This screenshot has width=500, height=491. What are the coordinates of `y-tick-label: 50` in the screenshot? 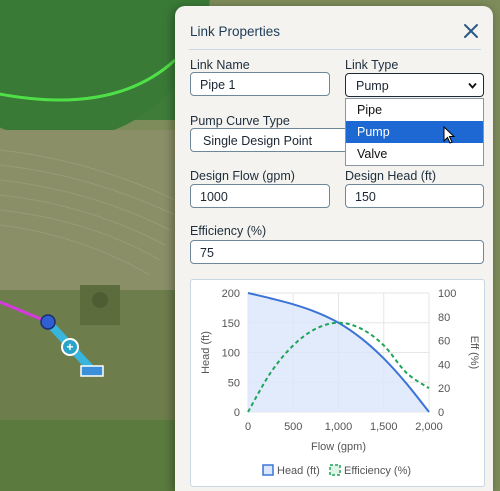 It's located at (234, 383).